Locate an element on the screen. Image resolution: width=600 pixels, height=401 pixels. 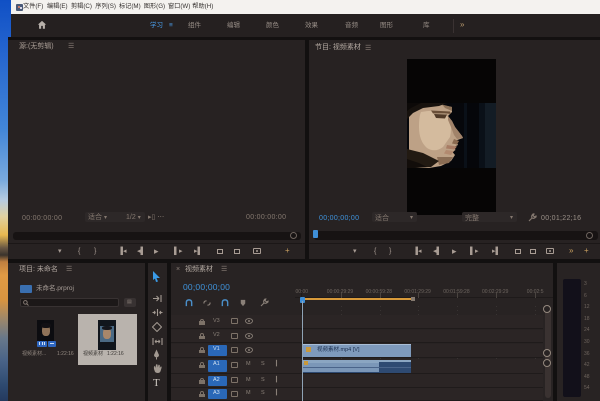
svg-text: T is located at coordinates (156, 382).